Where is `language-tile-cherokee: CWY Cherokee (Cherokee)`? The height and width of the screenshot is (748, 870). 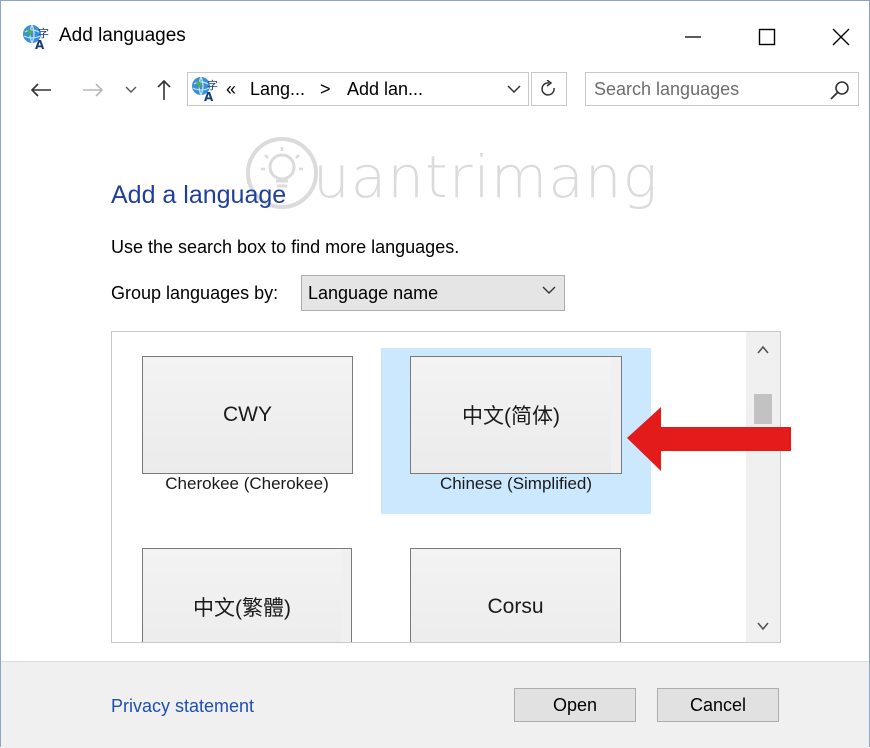 language-tile-cherokee: CWY Cherokee (Cherokee) is located at coordinates (247, 415).